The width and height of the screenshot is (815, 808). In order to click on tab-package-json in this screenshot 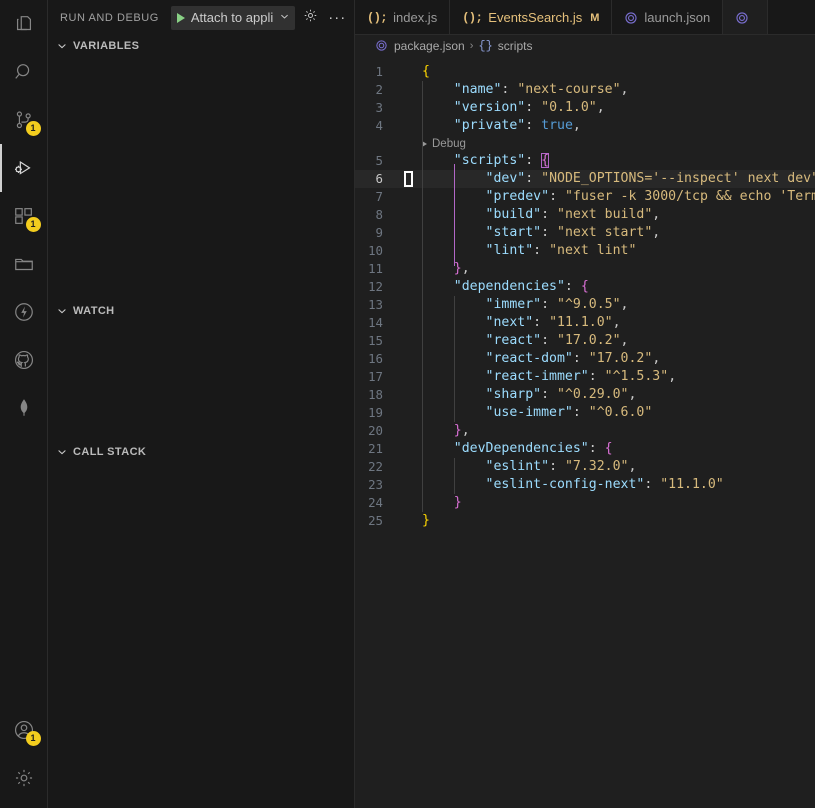, I will do `click(746, 17)`.